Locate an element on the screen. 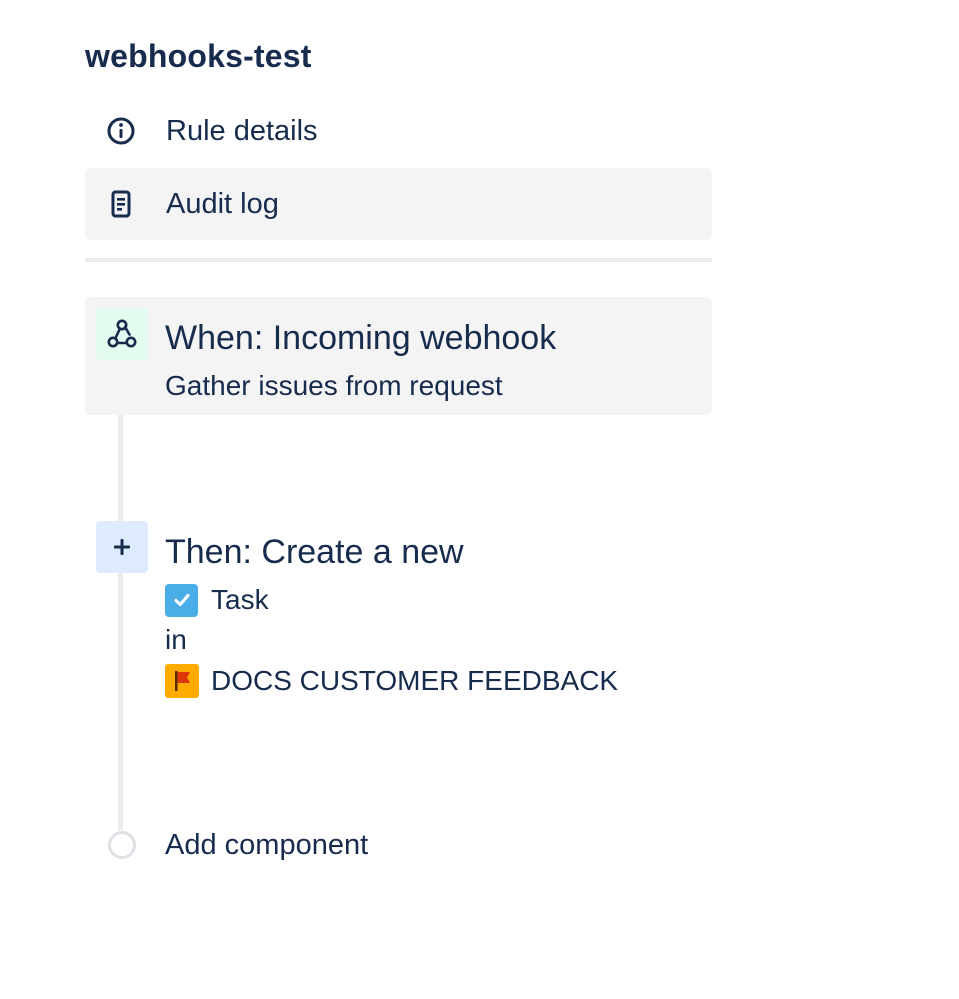  nav-audit-log: Audit log is located at coordinates (398, 204).